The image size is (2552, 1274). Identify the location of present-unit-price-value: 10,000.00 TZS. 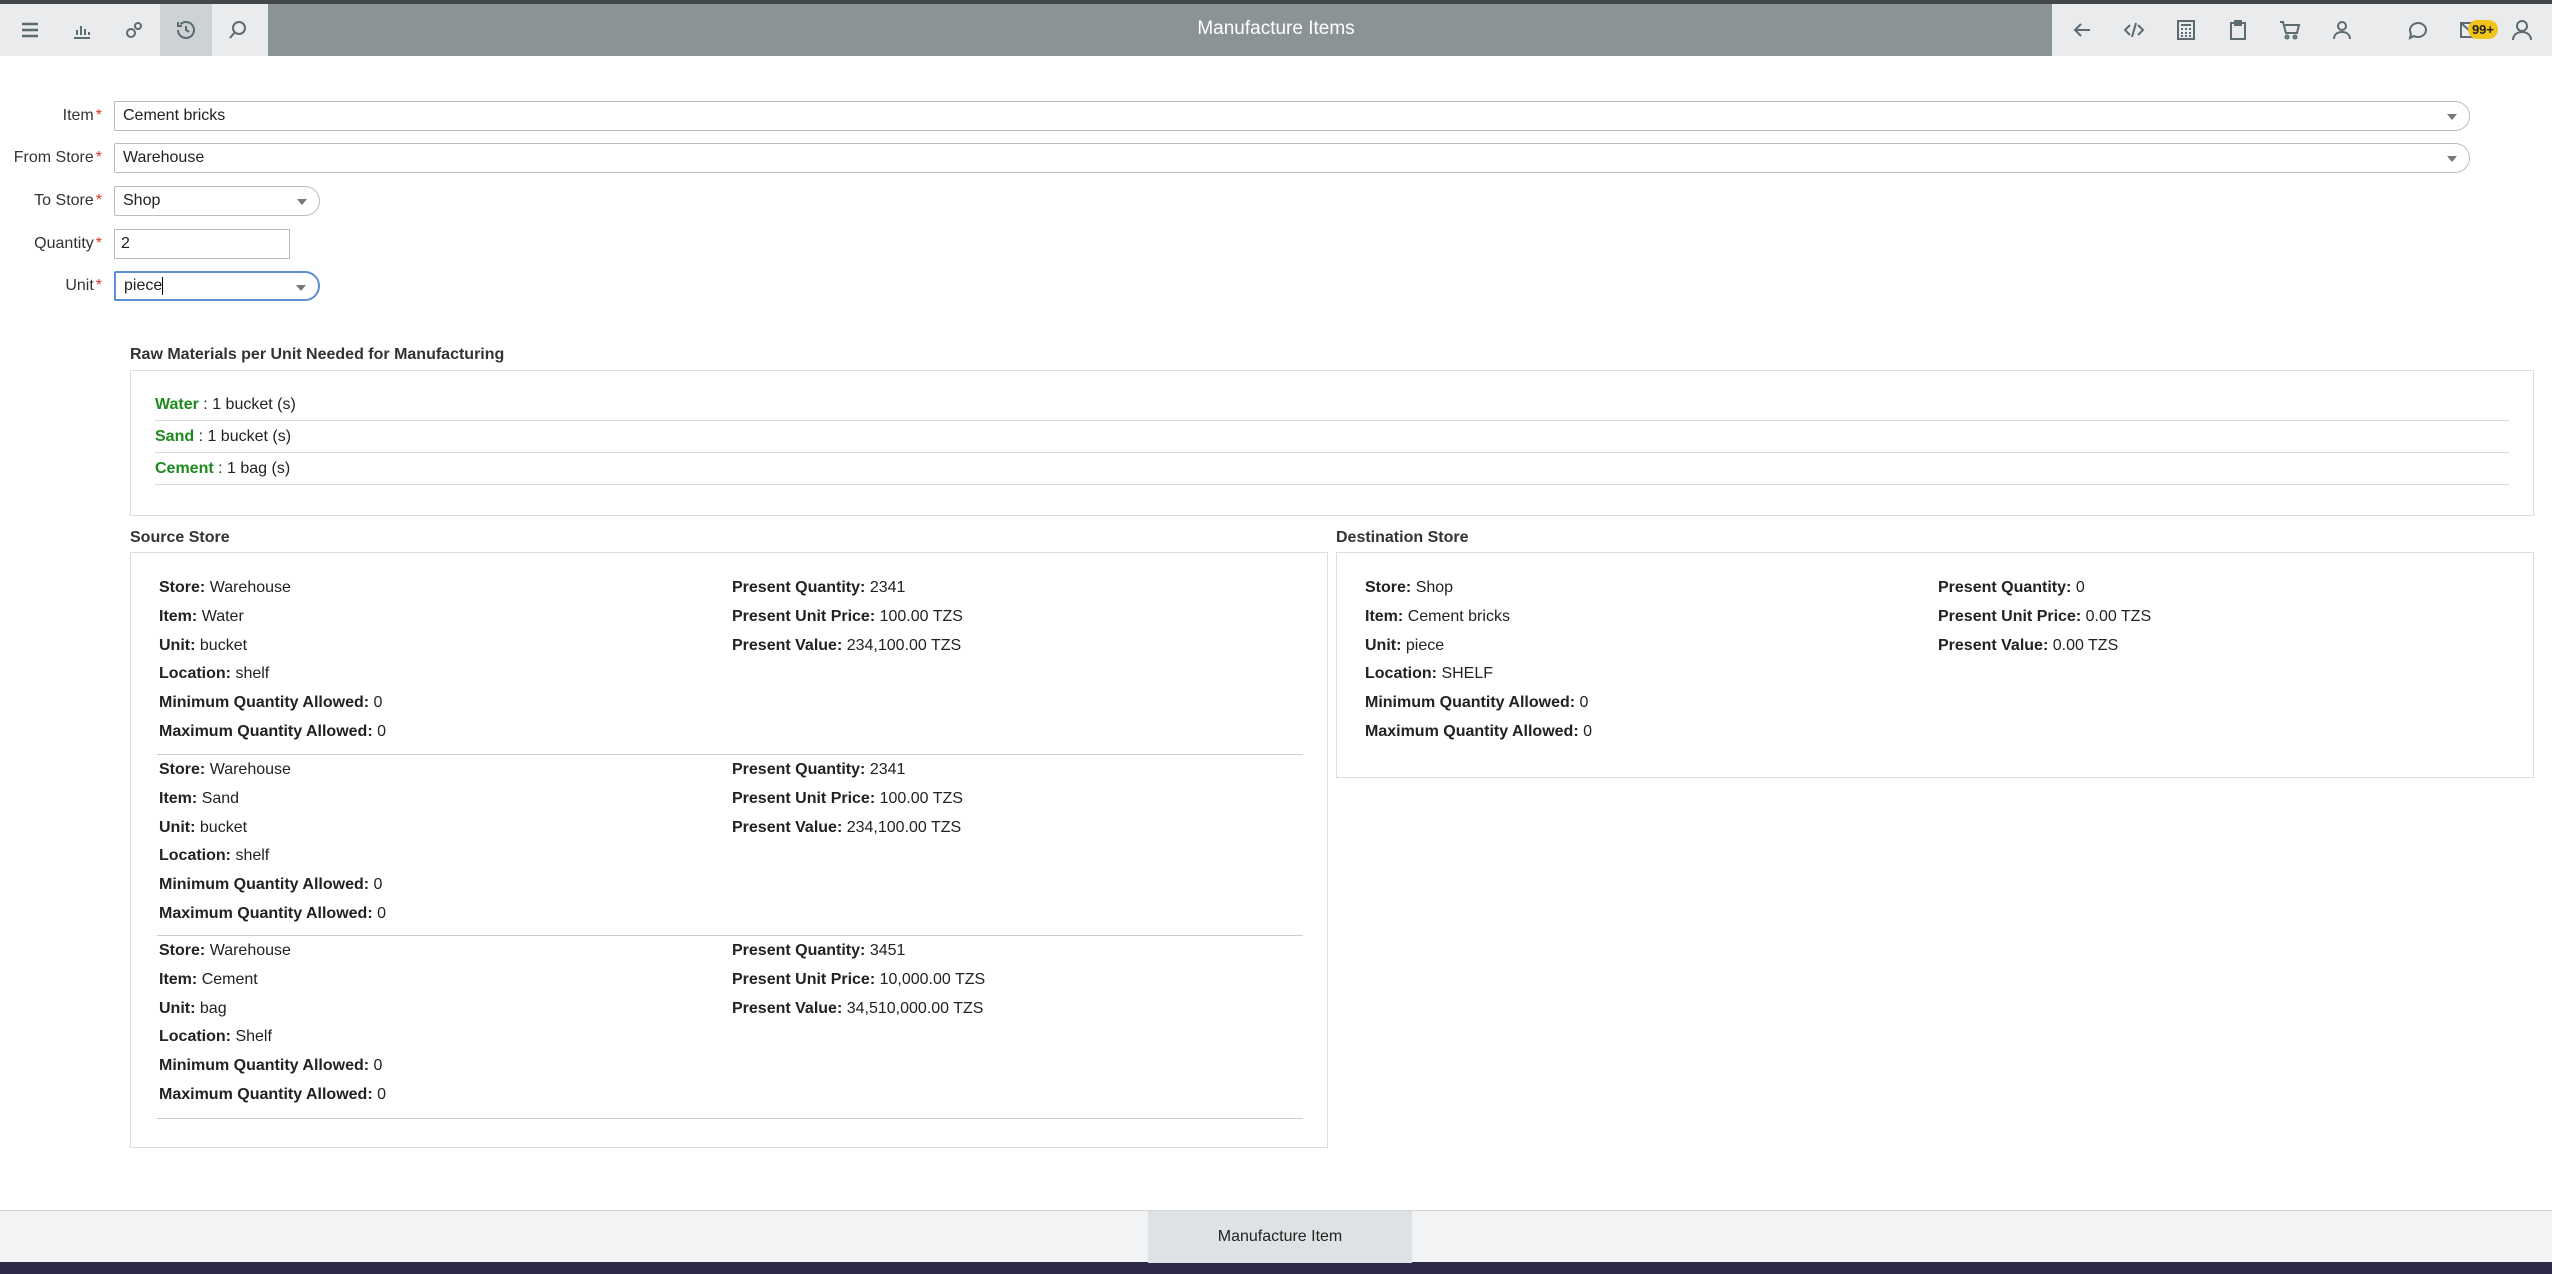
(932, 979).